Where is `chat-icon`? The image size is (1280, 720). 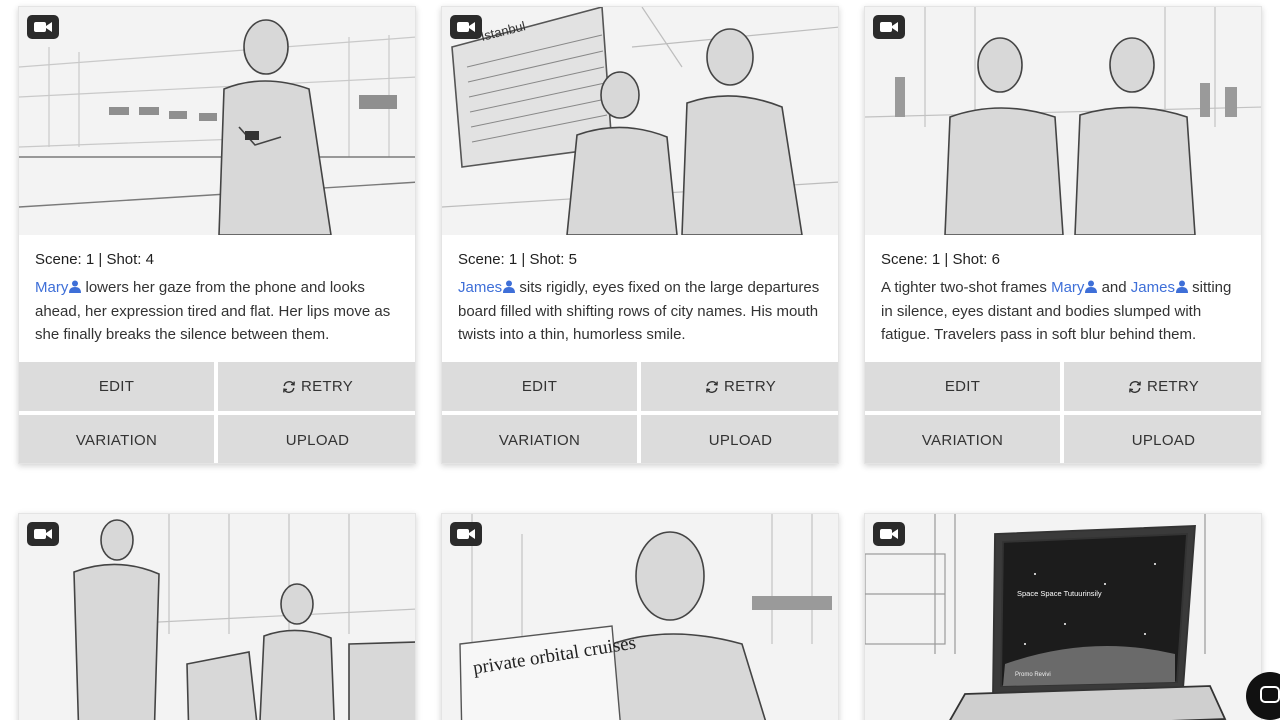
chat-icon is located at coordinates (1270, 694).